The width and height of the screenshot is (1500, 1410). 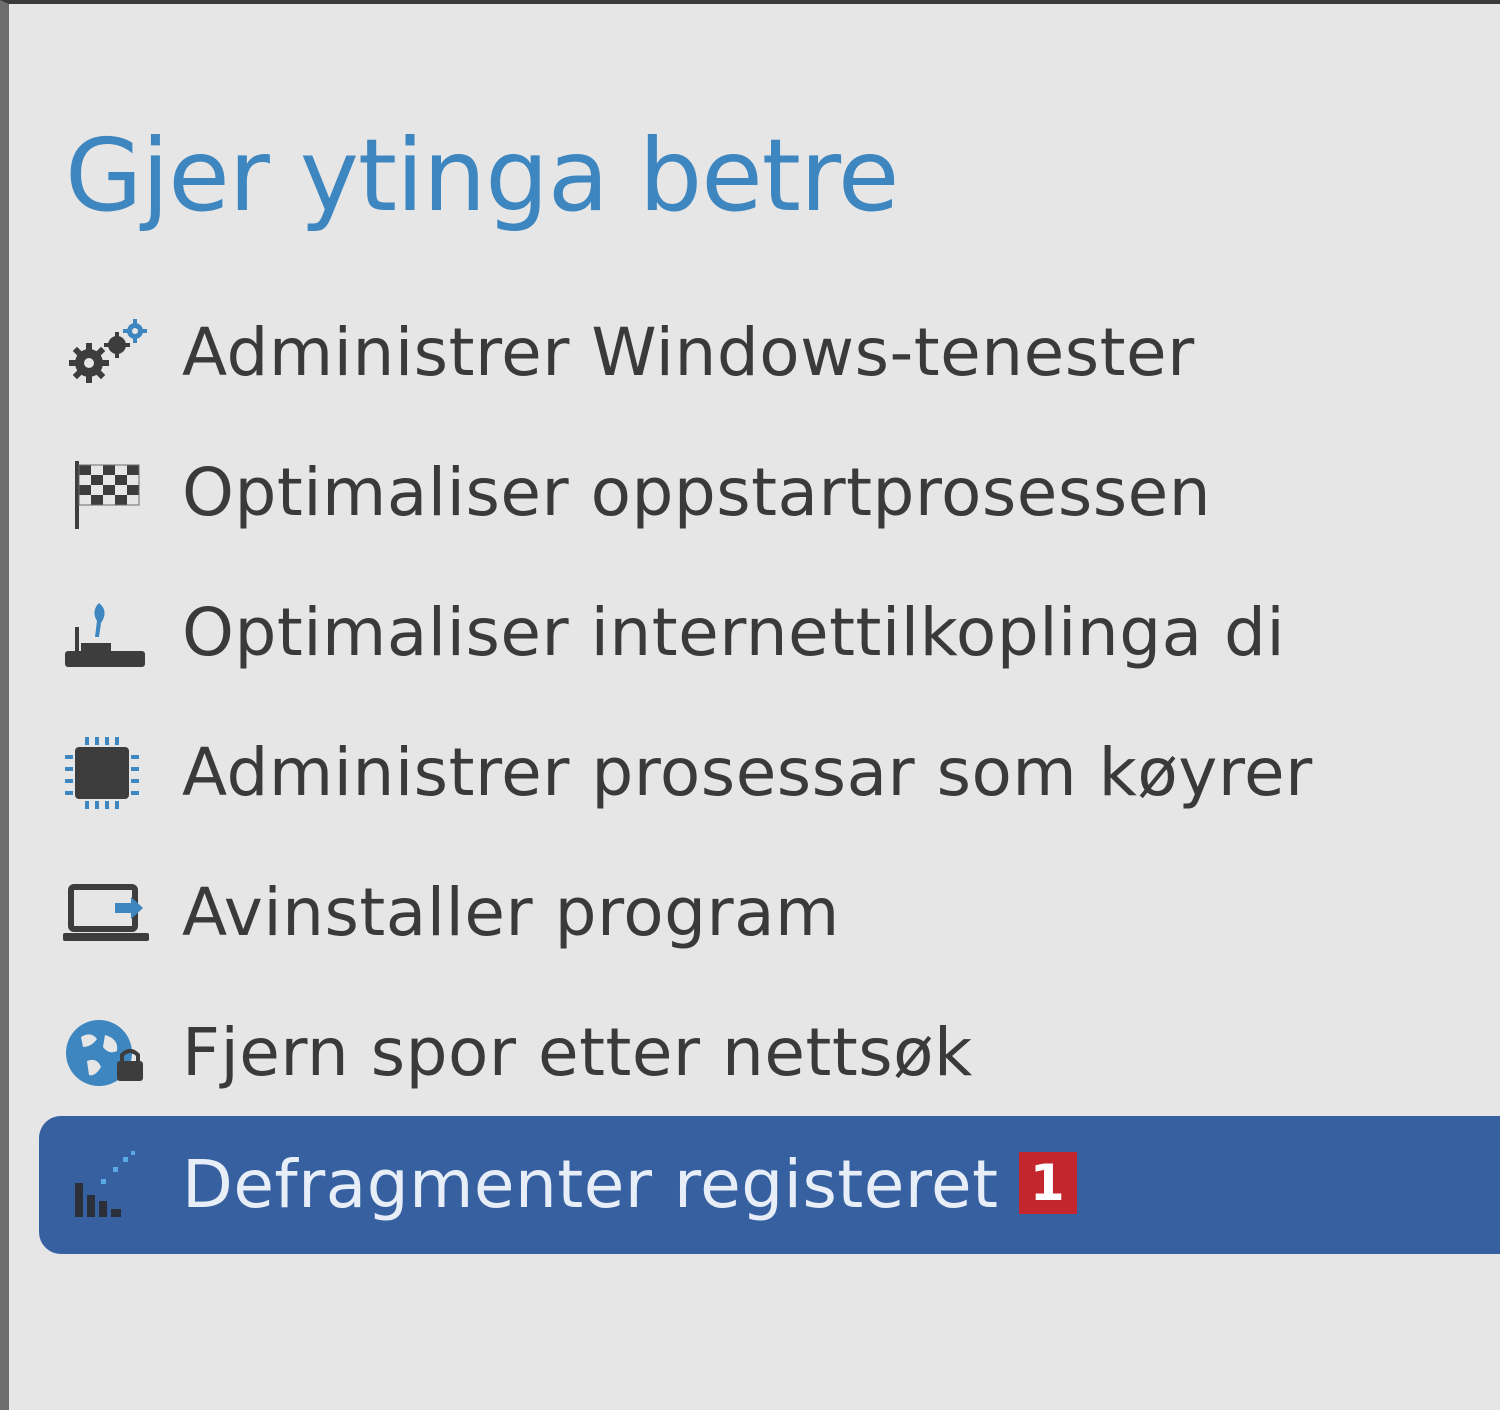 I want to click on notification-badge: 1, so click(x=1047, y=1182).